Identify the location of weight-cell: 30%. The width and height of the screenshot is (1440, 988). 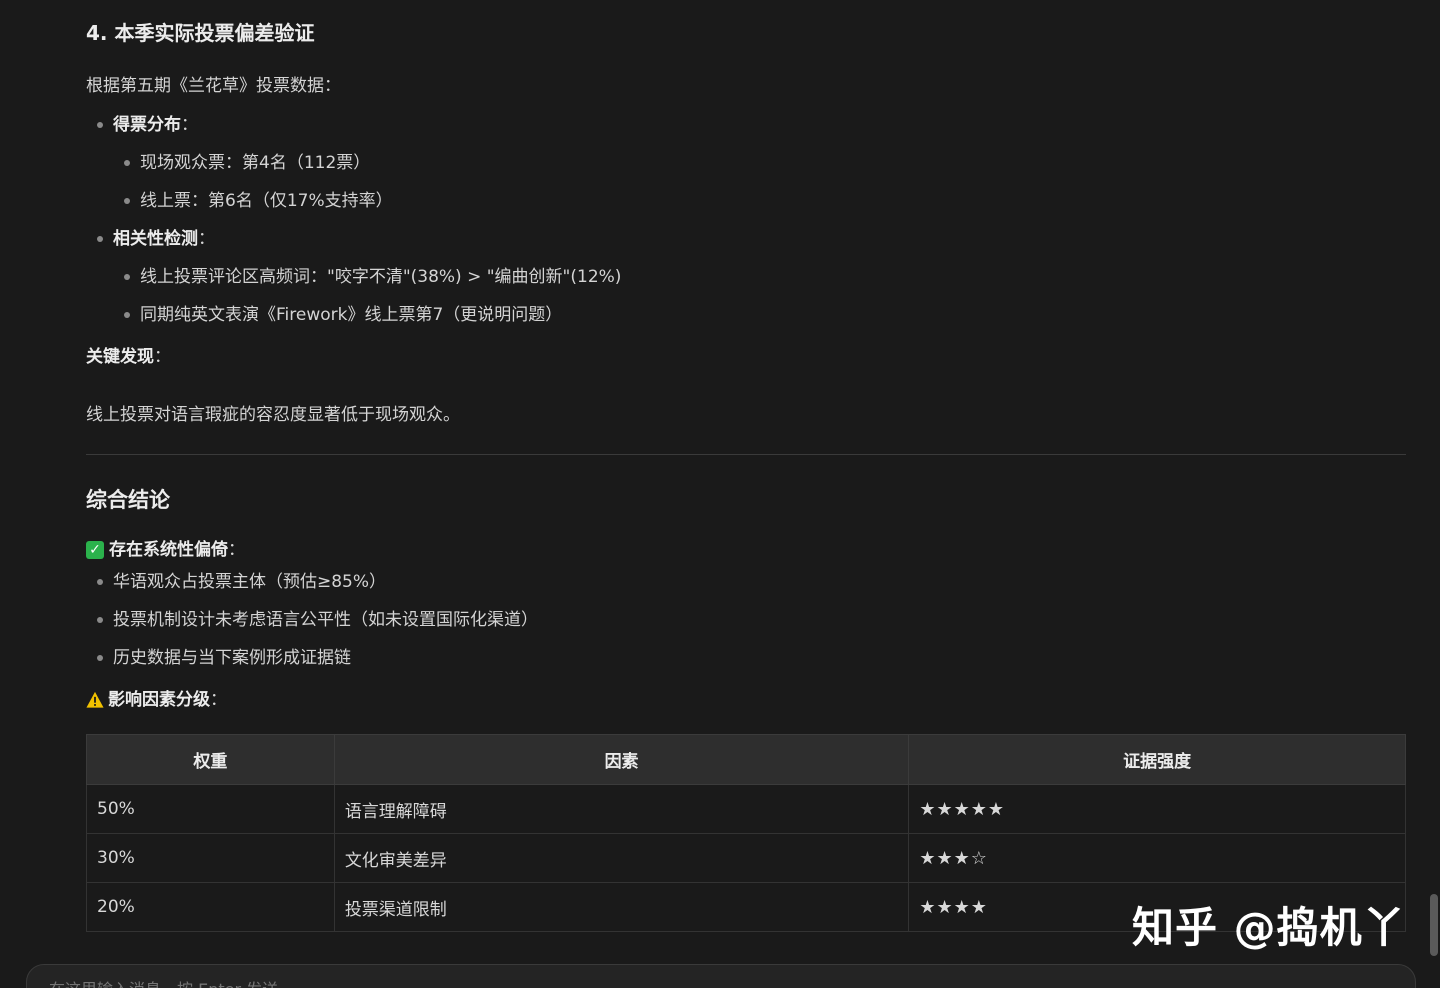
(210, 858).